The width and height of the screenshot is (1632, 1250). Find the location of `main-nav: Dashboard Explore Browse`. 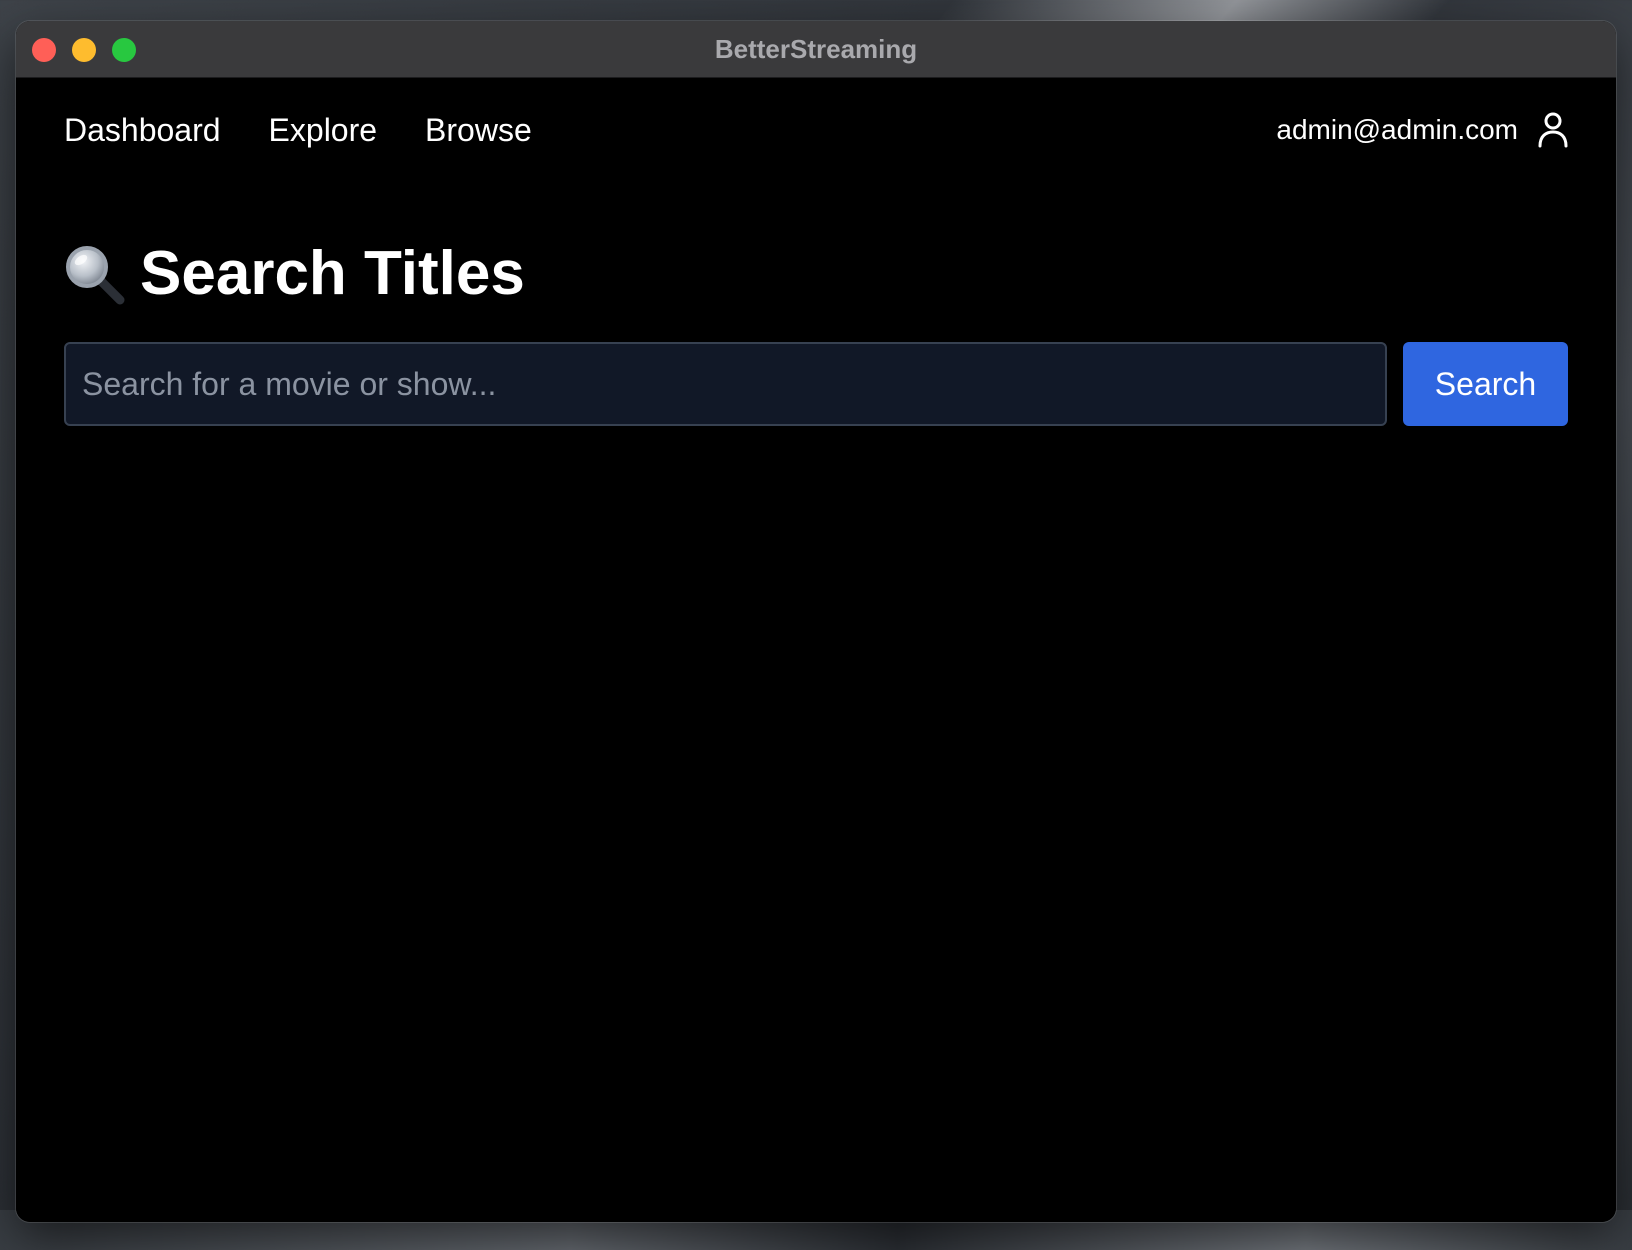

main-nav: Dashboard Explore Browse is located at coordinates (298, 130).